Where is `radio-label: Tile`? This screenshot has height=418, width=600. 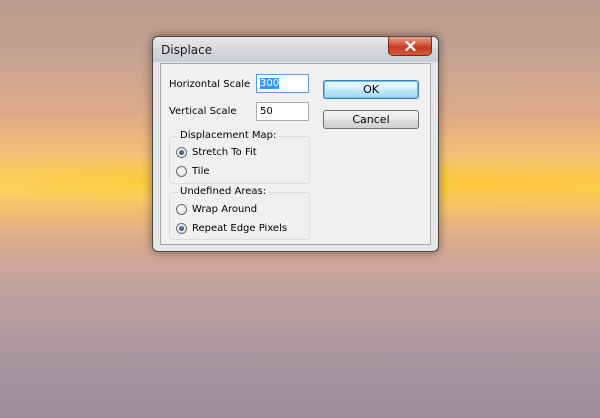
radio-label: Tile is located at coordinates (201, 171).